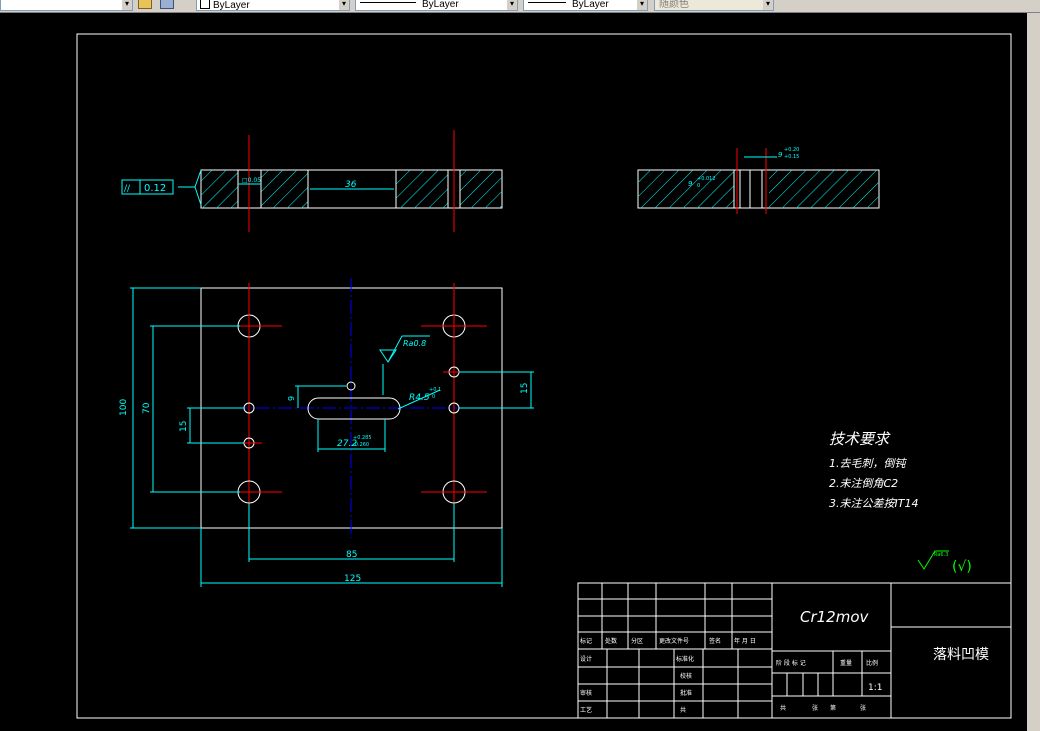 The image size is (1040, 731). Describe the element at coordinates (547, 3) in the screenshot. I see `lineweight-preview-icon` at that location.